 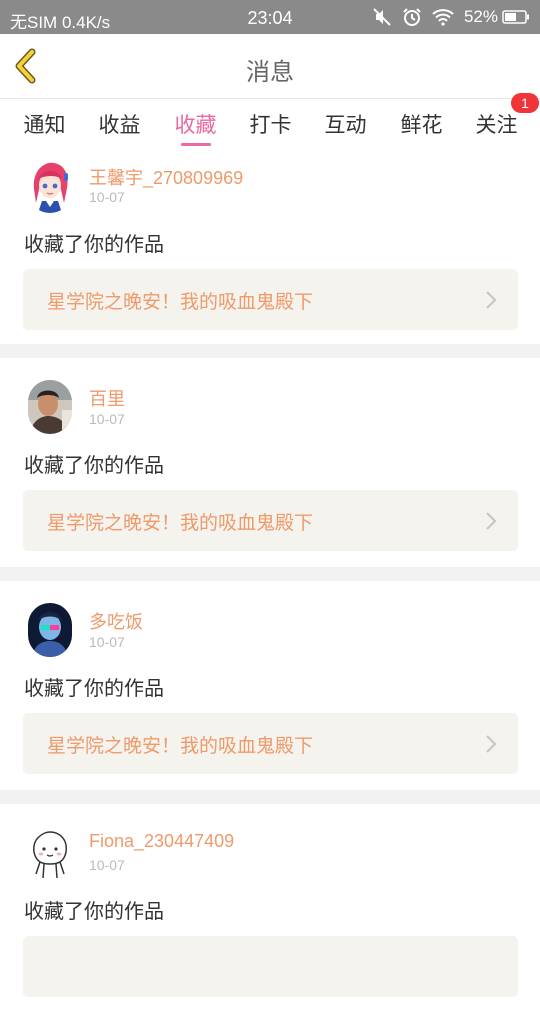 What do you see at coordinates (166, 177) in the screenshot?
I see `username: 王馨宇_270809969` at bounding box center [166, 177].